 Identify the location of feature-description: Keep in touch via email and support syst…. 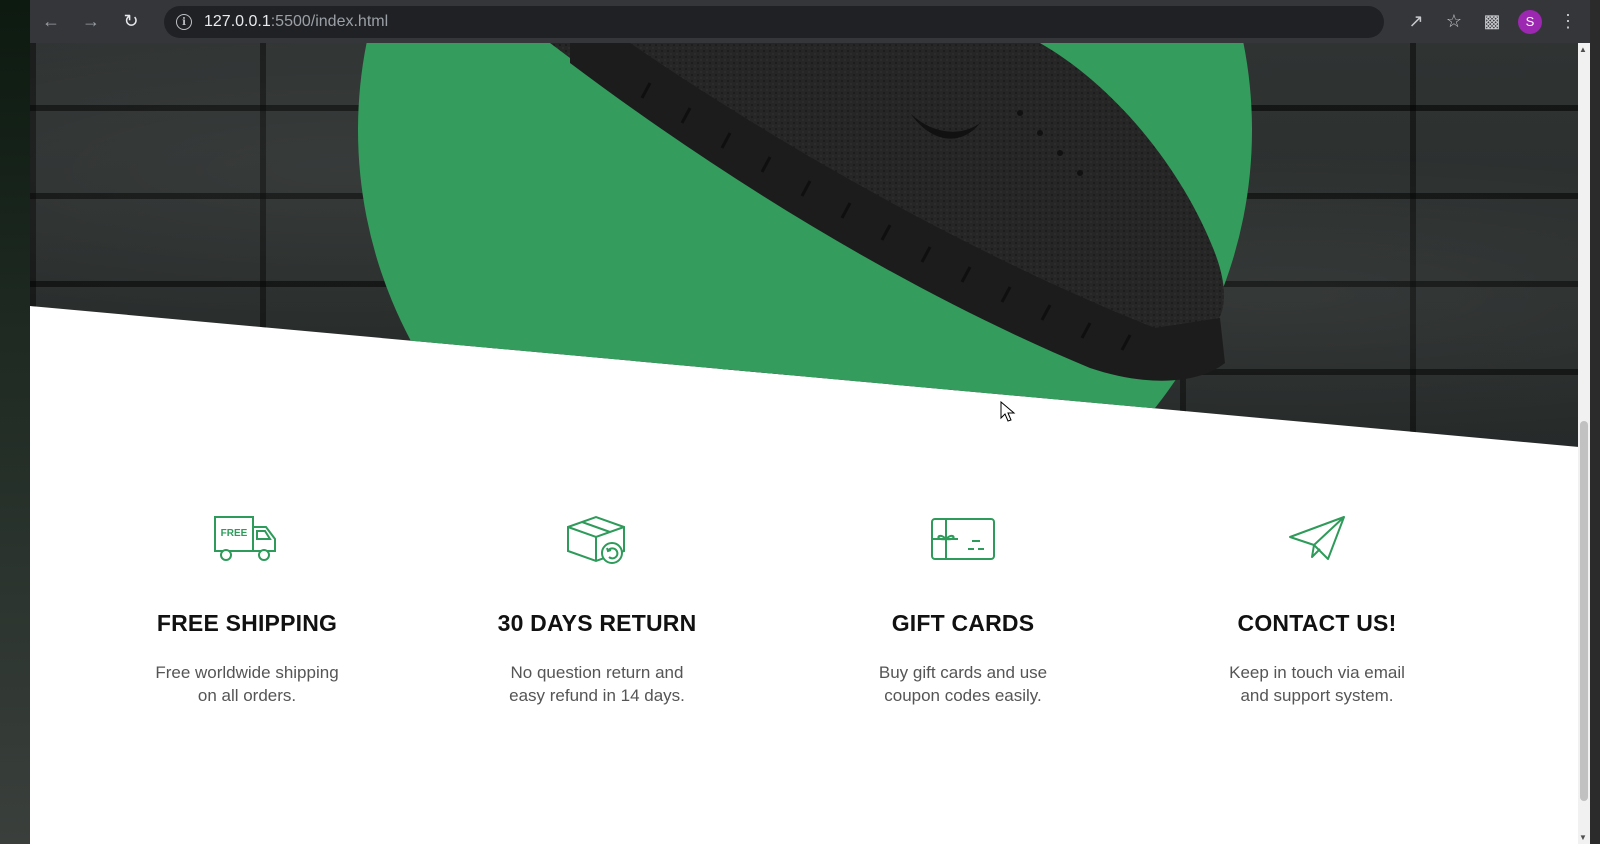
(1317, 684).